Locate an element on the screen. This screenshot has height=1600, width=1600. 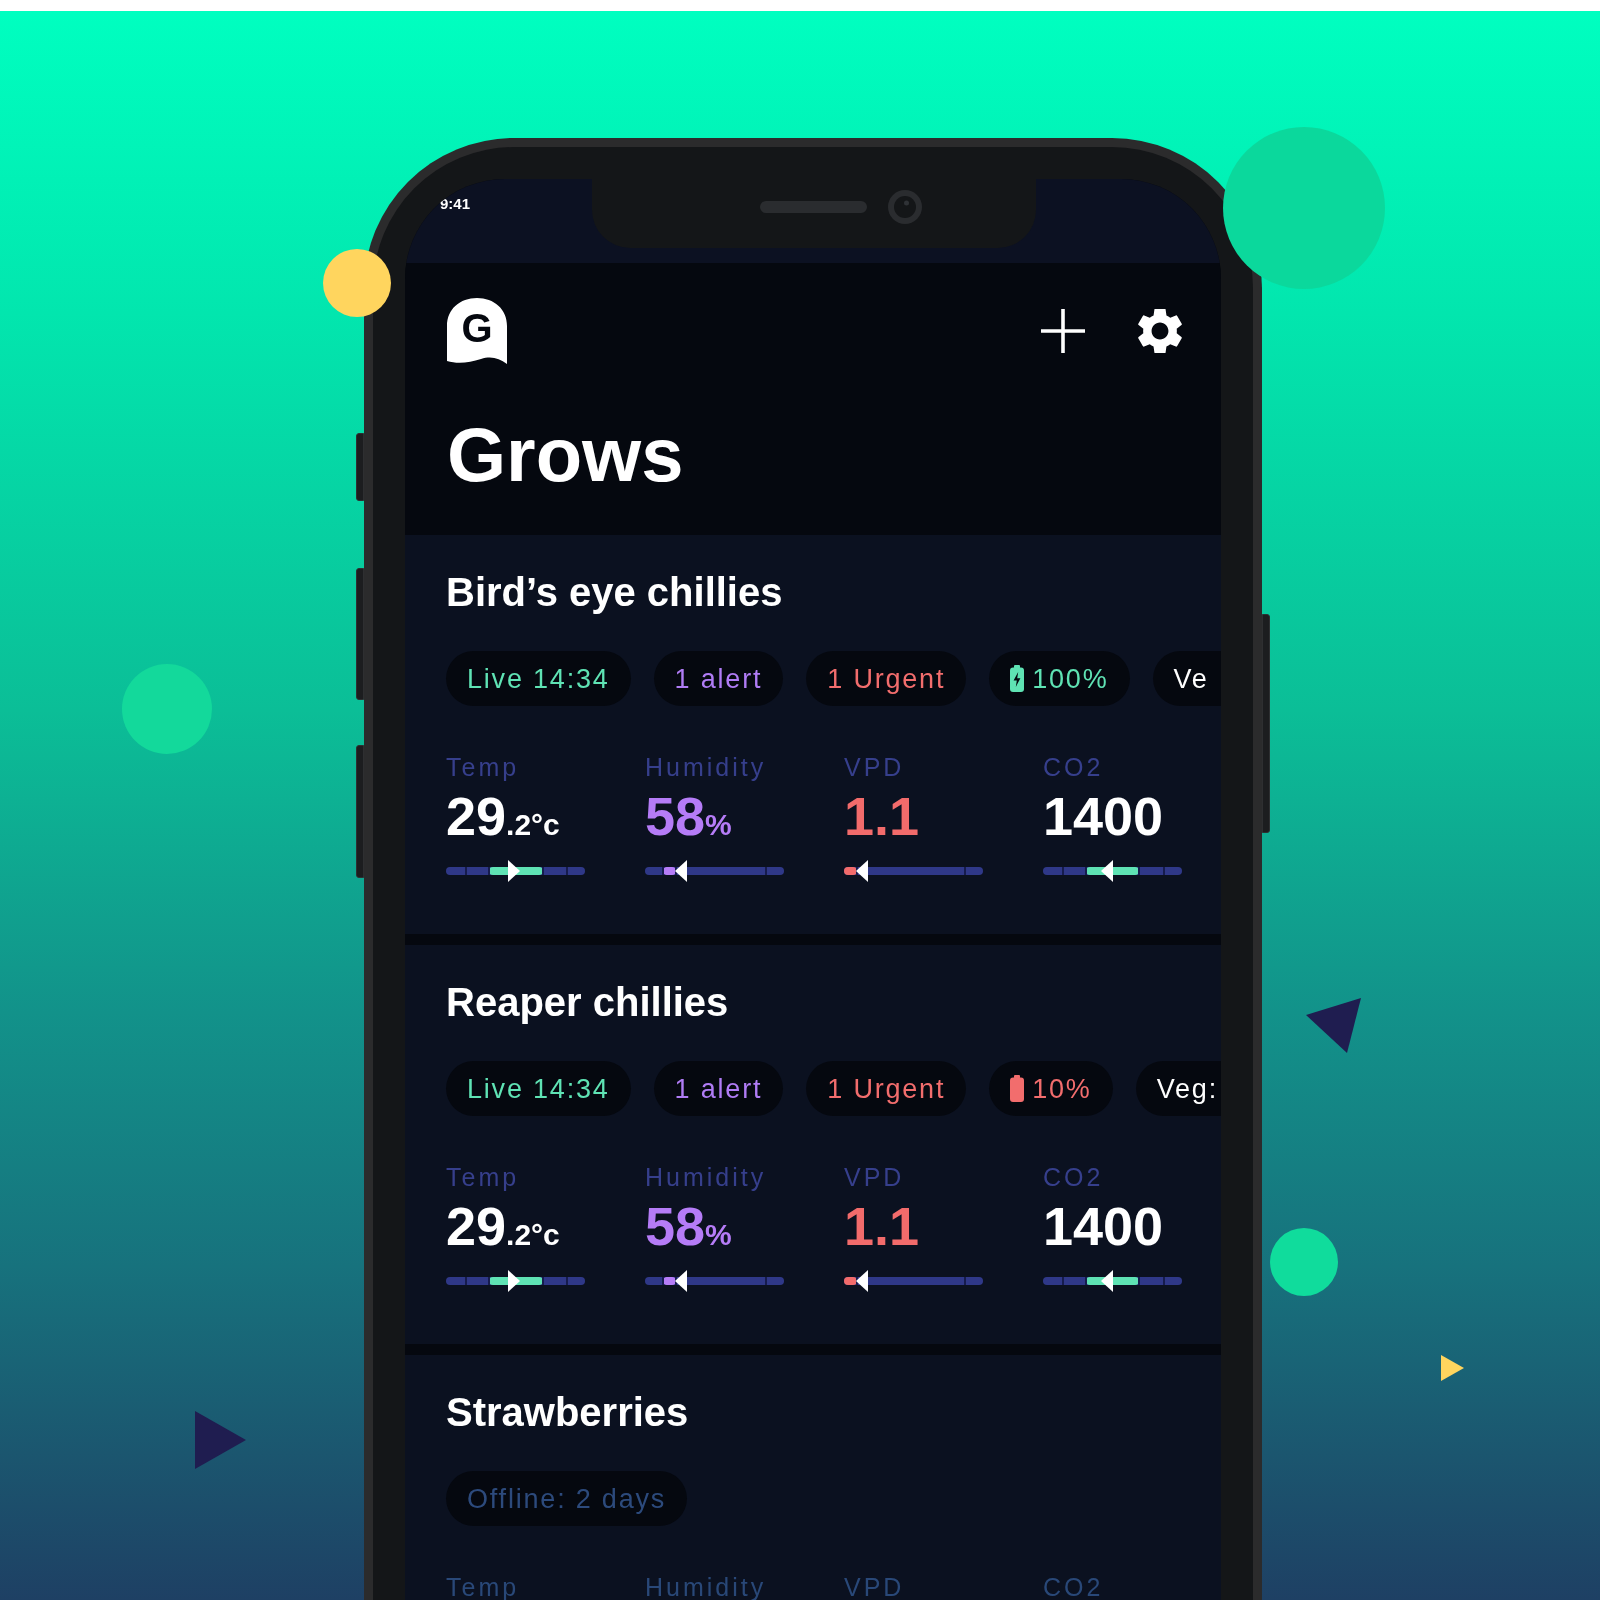
camera-lens-icon is located at coordinates (905, 207).